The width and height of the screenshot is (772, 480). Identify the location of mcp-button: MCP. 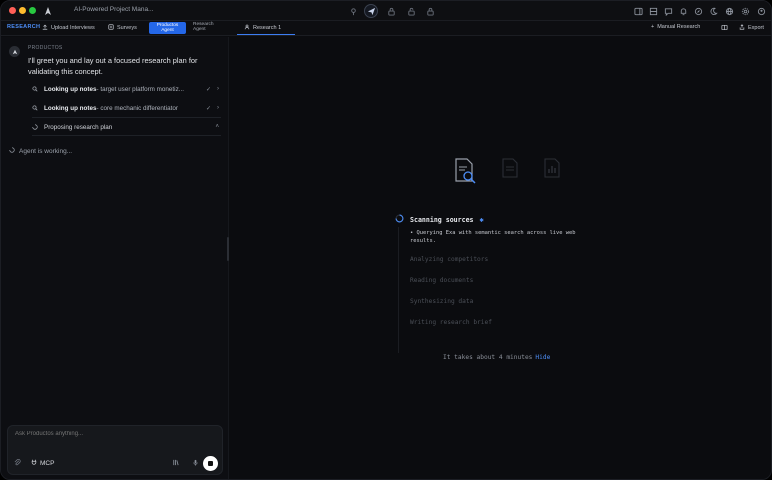
(42, 463).